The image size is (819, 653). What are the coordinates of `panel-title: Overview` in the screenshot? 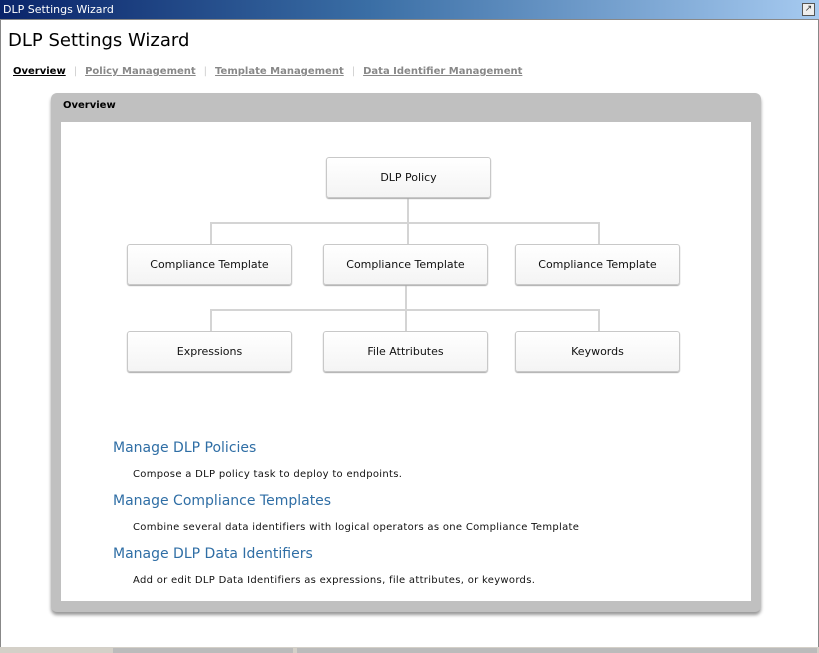 It's located at (89, 105).